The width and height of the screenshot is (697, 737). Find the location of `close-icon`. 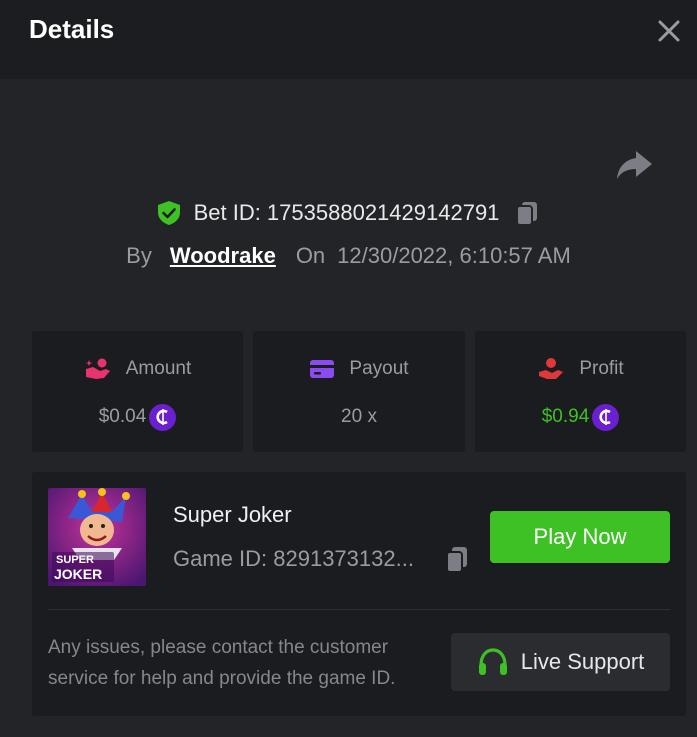

close-icon is located at coordinates (669, 31).